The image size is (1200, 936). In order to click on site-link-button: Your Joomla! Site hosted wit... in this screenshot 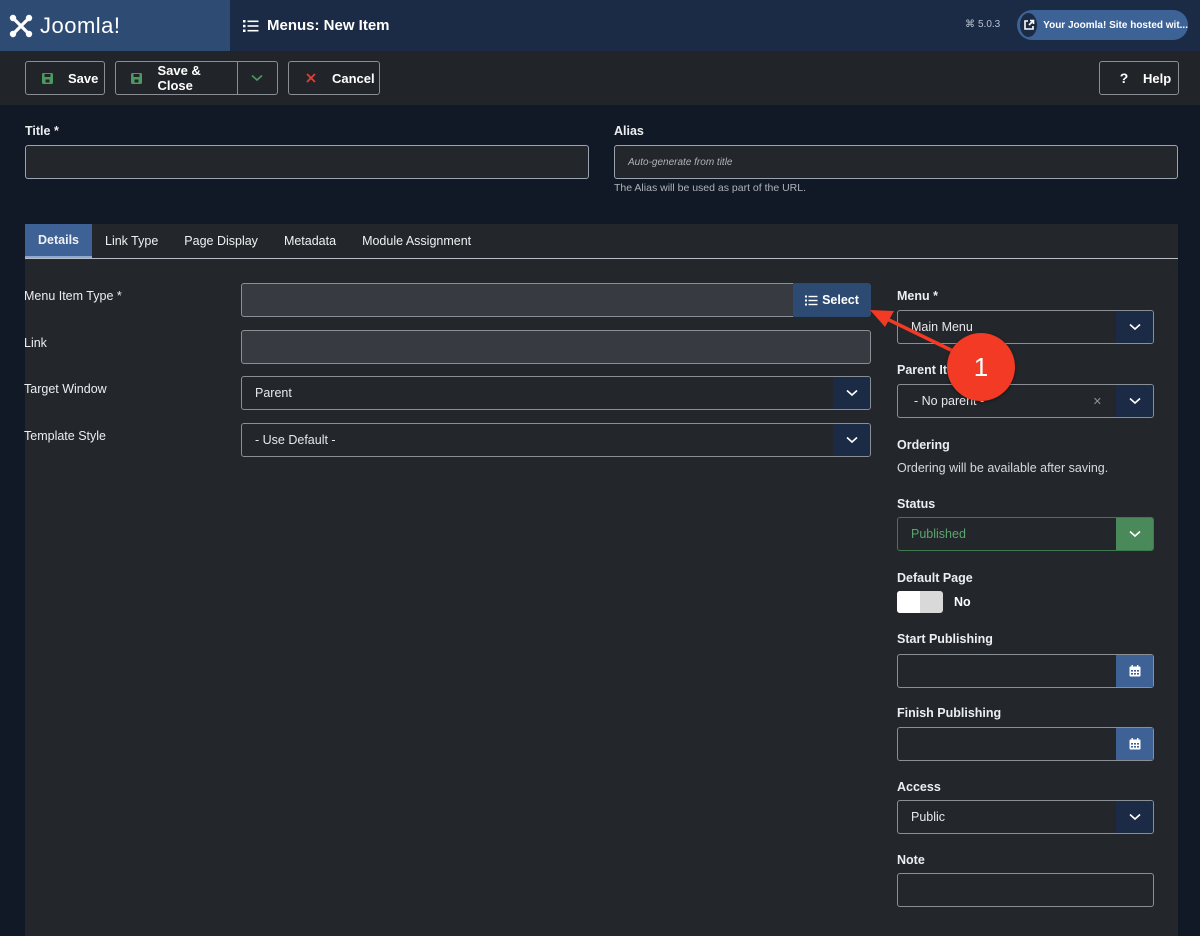, I will do `click(1102, 25)`.